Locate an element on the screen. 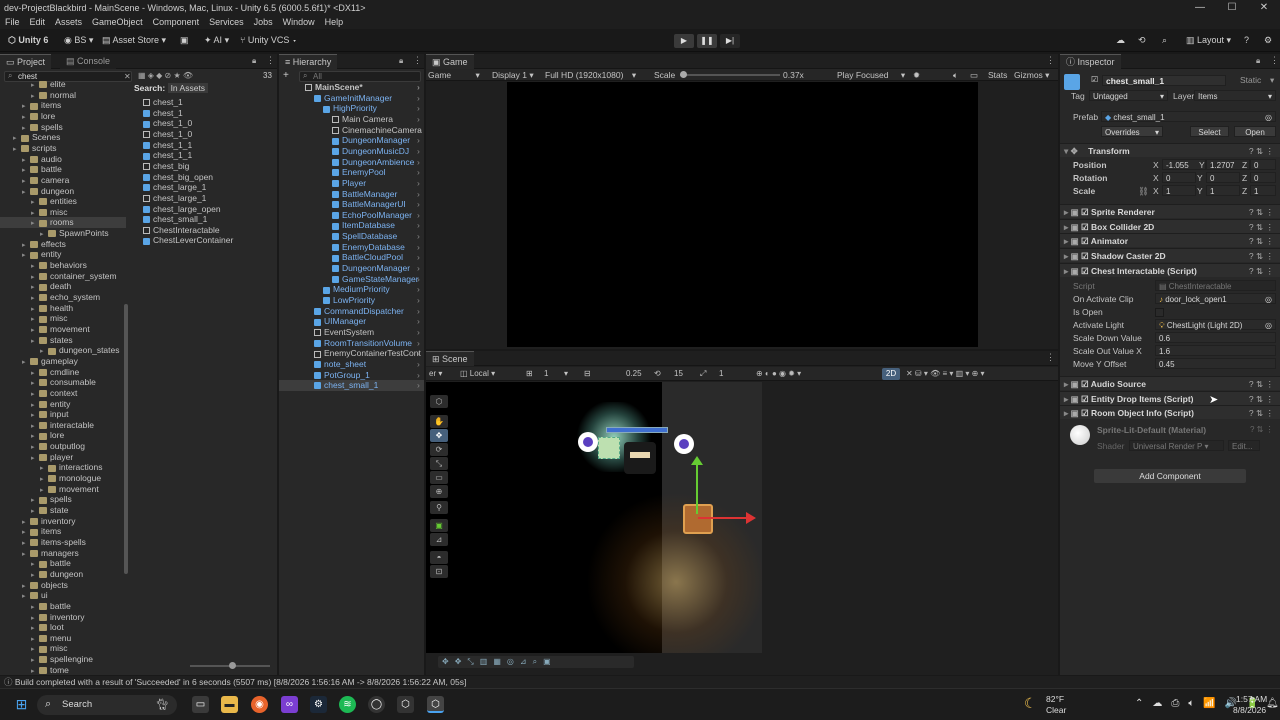 The width and height of the screenshot is (1280, 720). project-tree-item: ▸ dungeon is located at coordinates (63, 574).